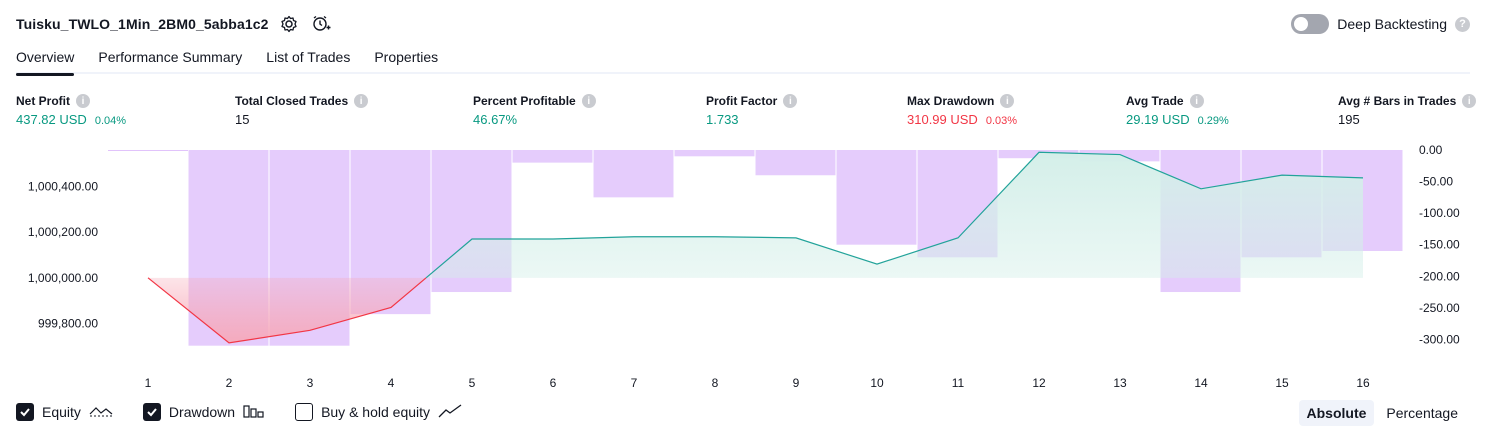  I want to click on metric-label: Avg Trade, so click(1155, 101).